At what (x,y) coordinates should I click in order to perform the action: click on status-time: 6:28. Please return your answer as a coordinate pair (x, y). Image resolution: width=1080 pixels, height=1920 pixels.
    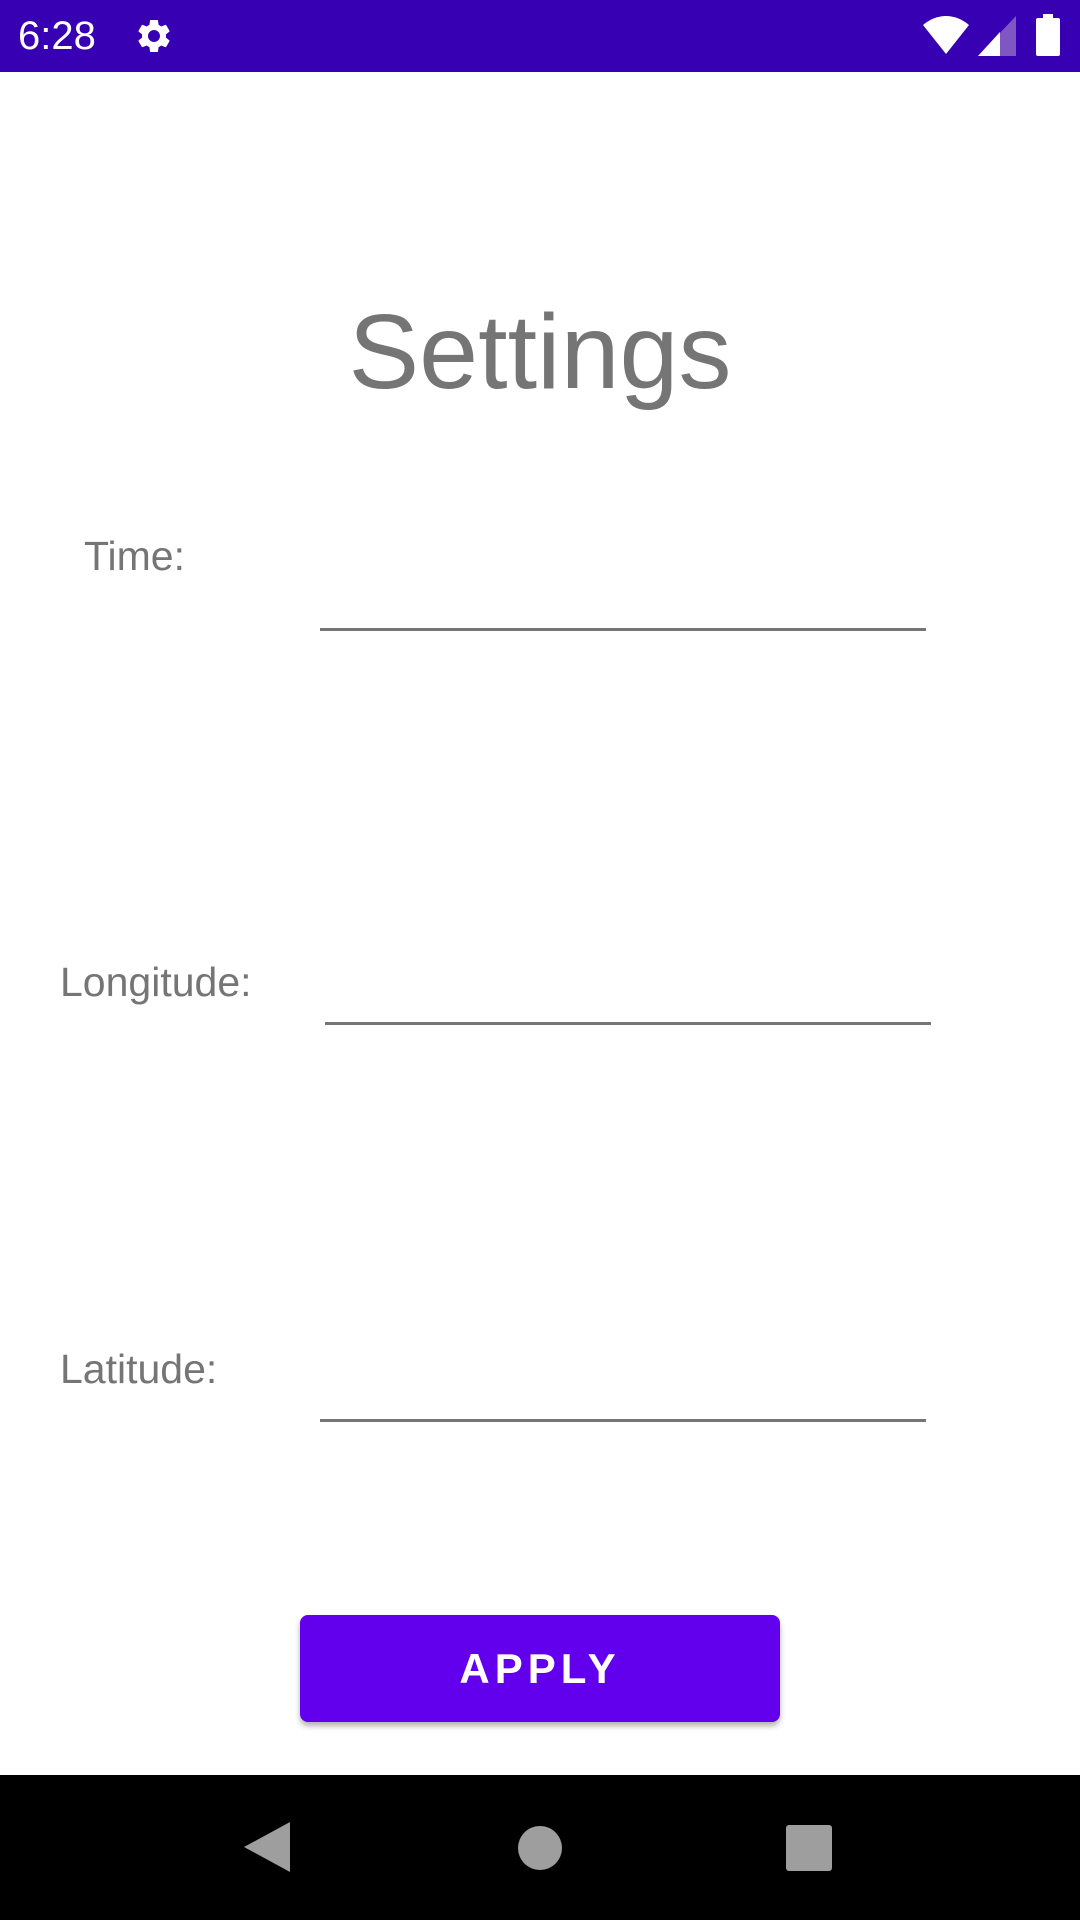
    Looking at the image, I should click on (57, 36).